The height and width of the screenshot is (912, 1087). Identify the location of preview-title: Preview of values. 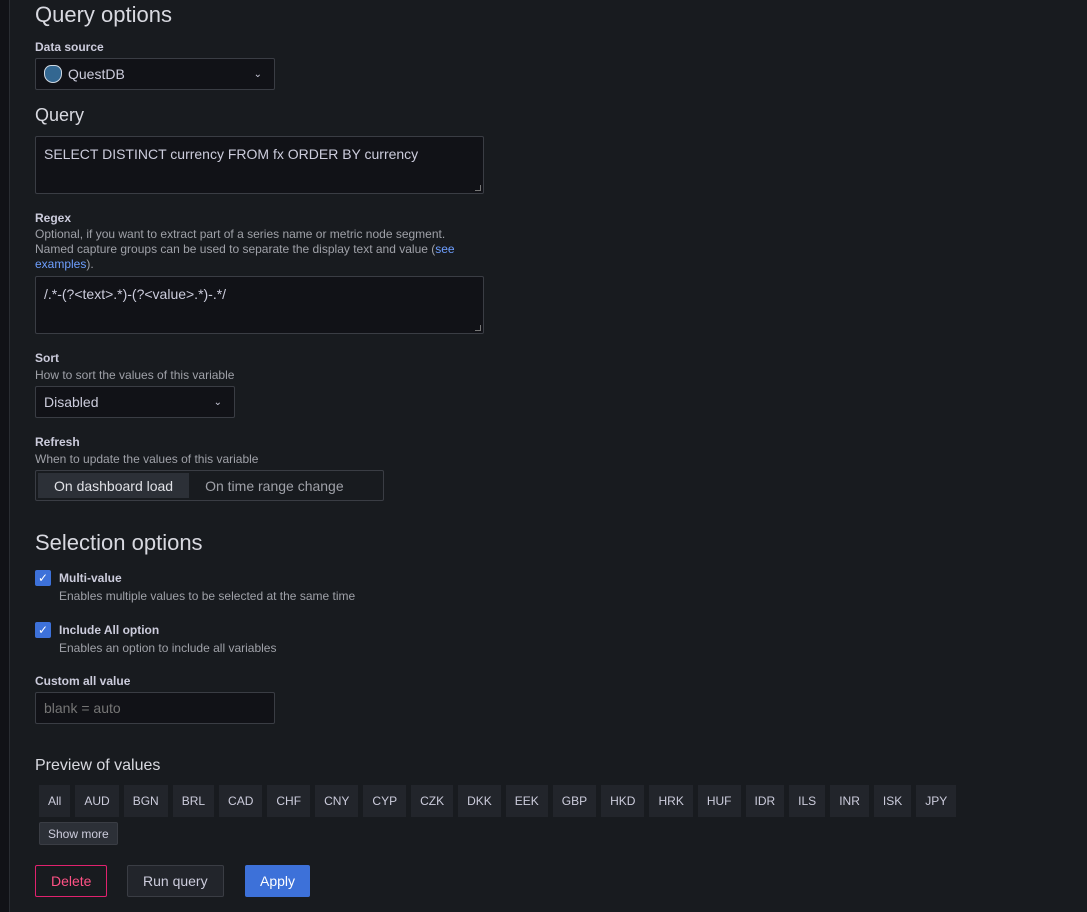
(98, 765).